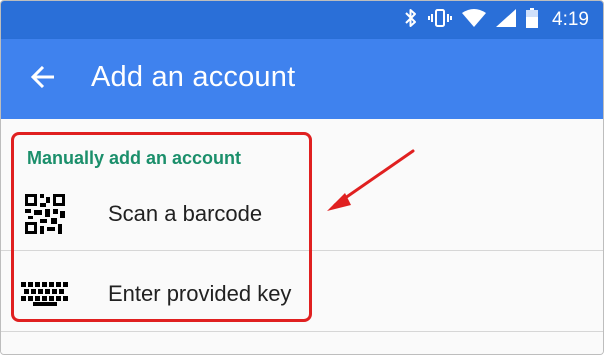 This screenshot has height=355, width=604. Describe the element at coordinates (411, 20) in the screenshot. I see `bluetooth-icon` at that location.